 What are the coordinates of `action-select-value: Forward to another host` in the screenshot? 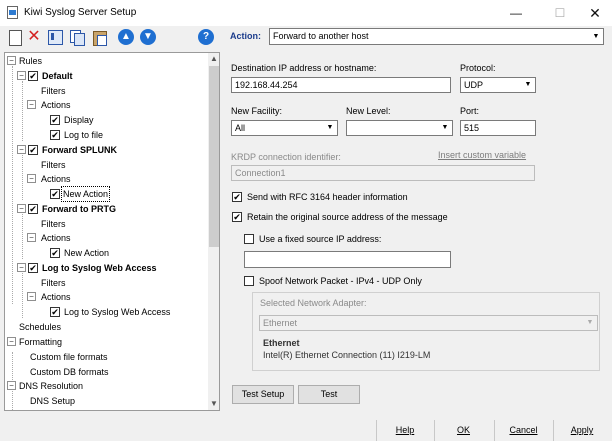 It's located at (321, 36).